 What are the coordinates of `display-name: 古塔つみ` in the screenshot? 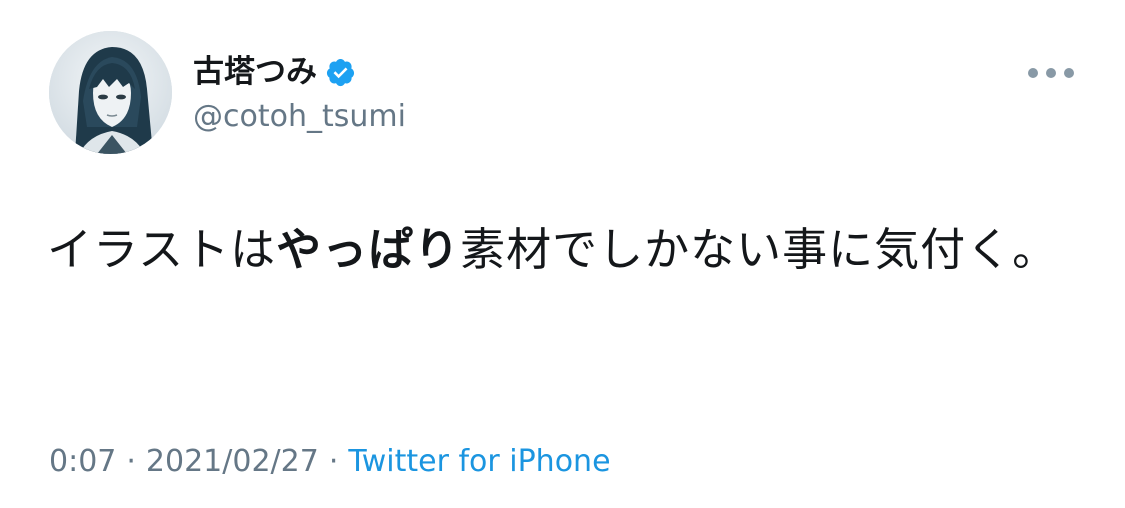 It's located at (255, 72).